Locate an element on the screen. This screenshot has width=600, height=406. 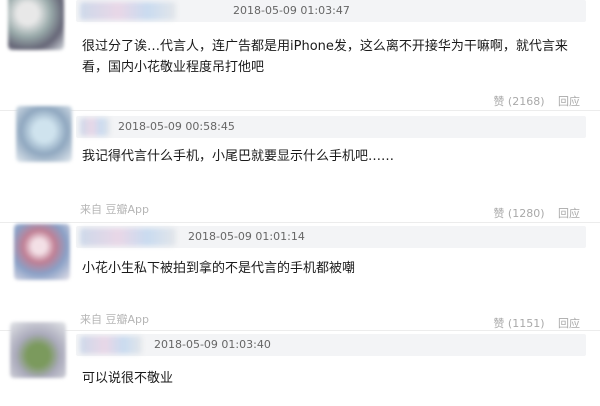
comment-timestamp: 2018-05-09 01:03:40 is located at coordinates (212, 344).